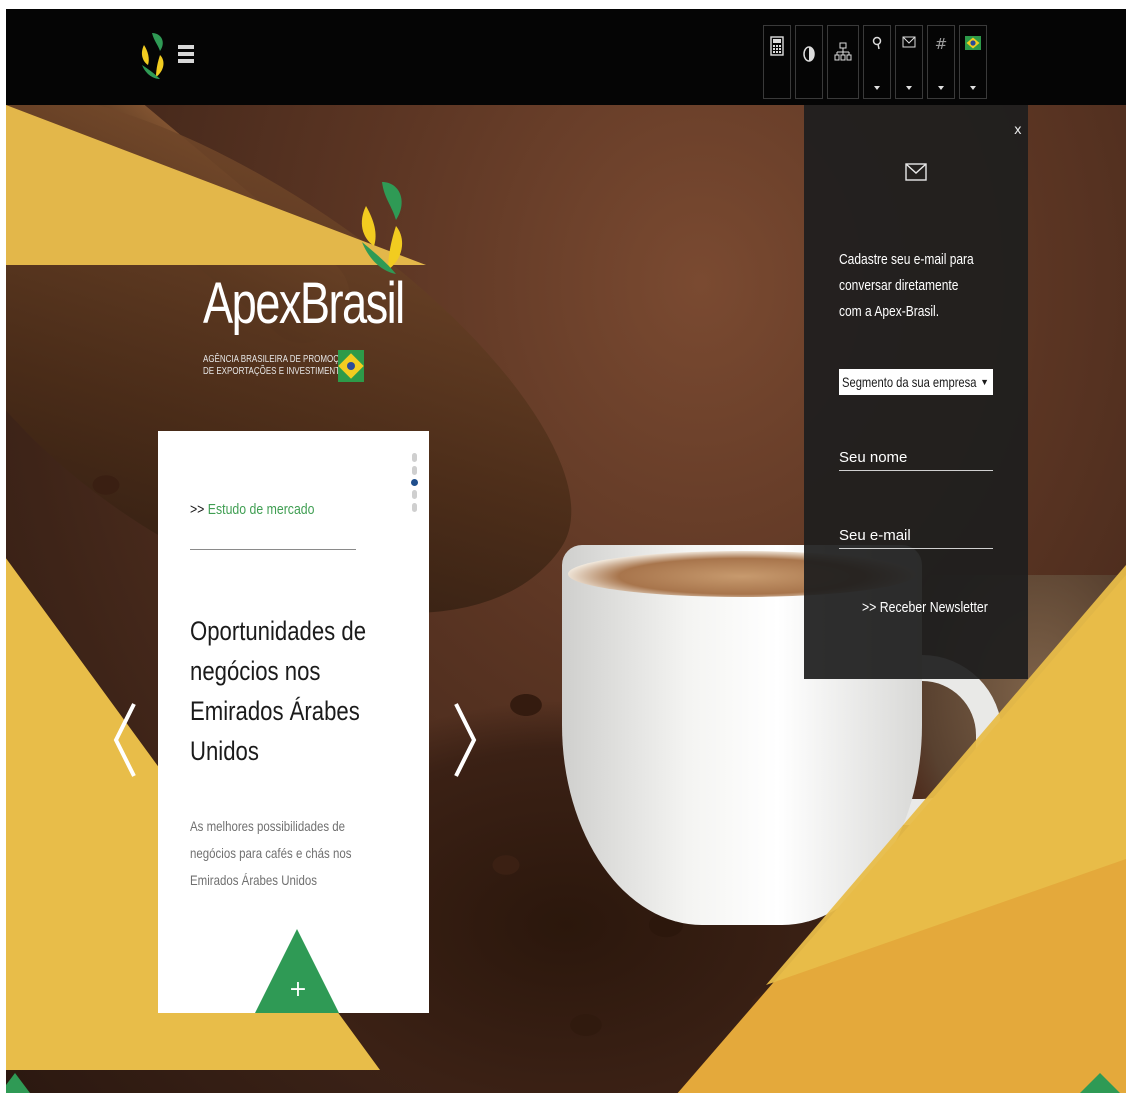 The height and width of the screenshot is (1093, 1126). What do you see at coordinates (1018, 130) in the screenshot?
I see `close-button: x` at bounding box center [1018, 130].